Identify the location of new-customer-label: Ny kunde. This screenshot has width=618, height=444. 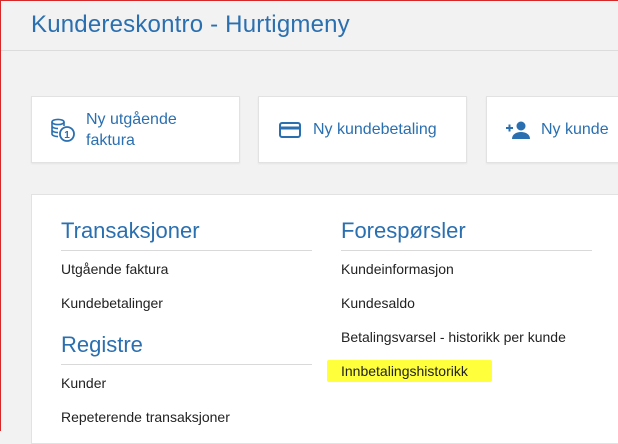
(575, 129).